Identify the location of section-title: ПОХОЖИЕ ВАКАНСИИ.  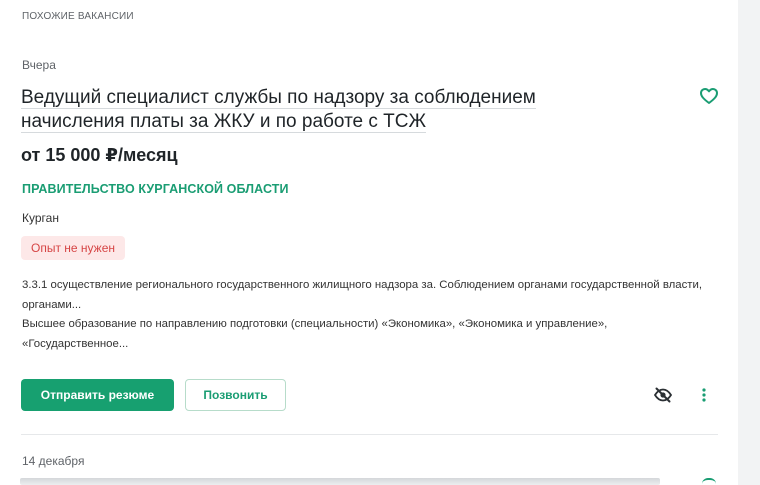
(78, 16).